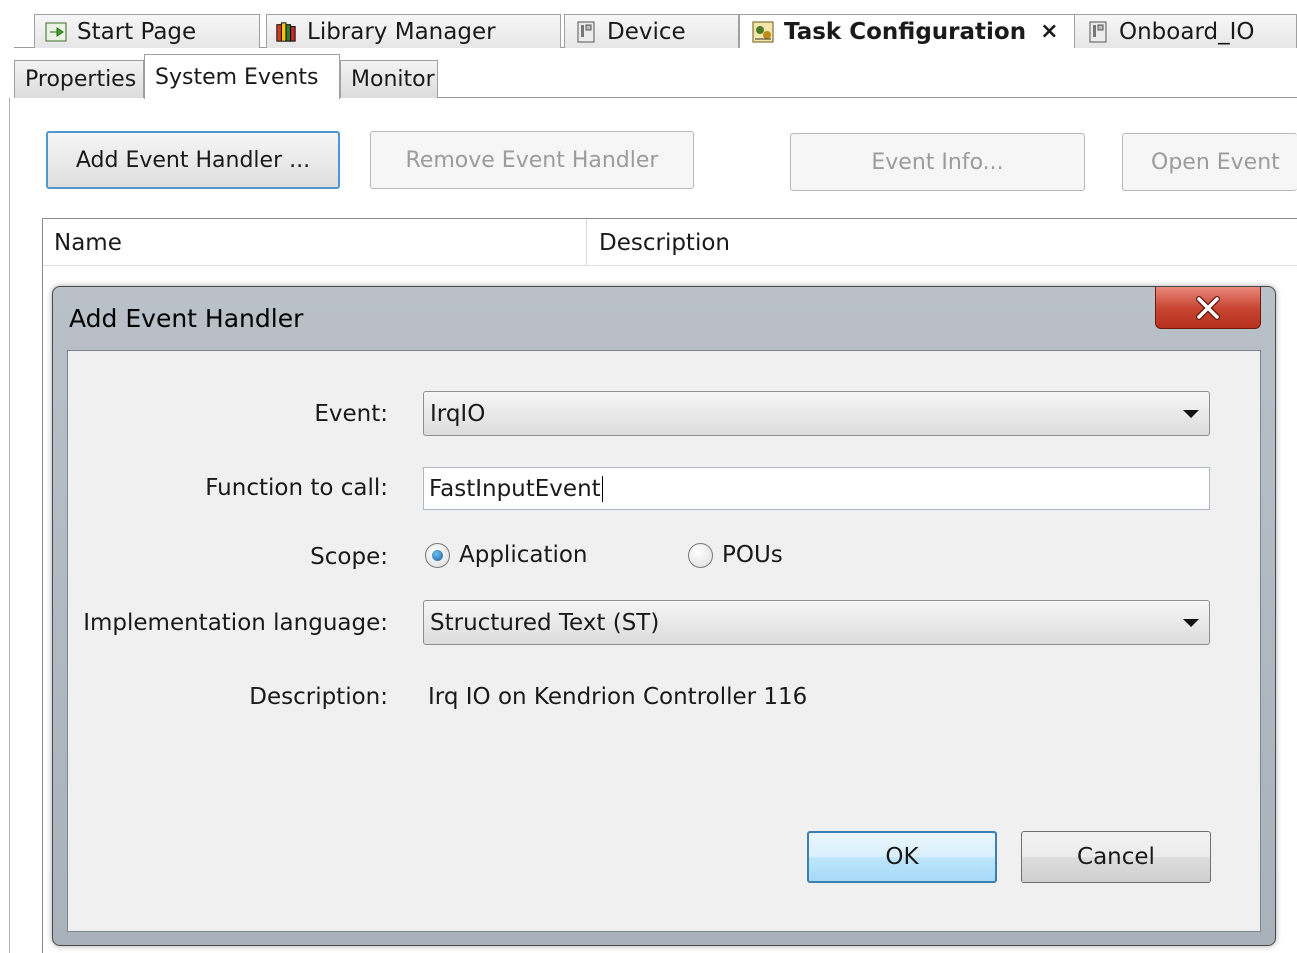  I want to click on implementation-language-label: Implementation language:, so click(235, 623).